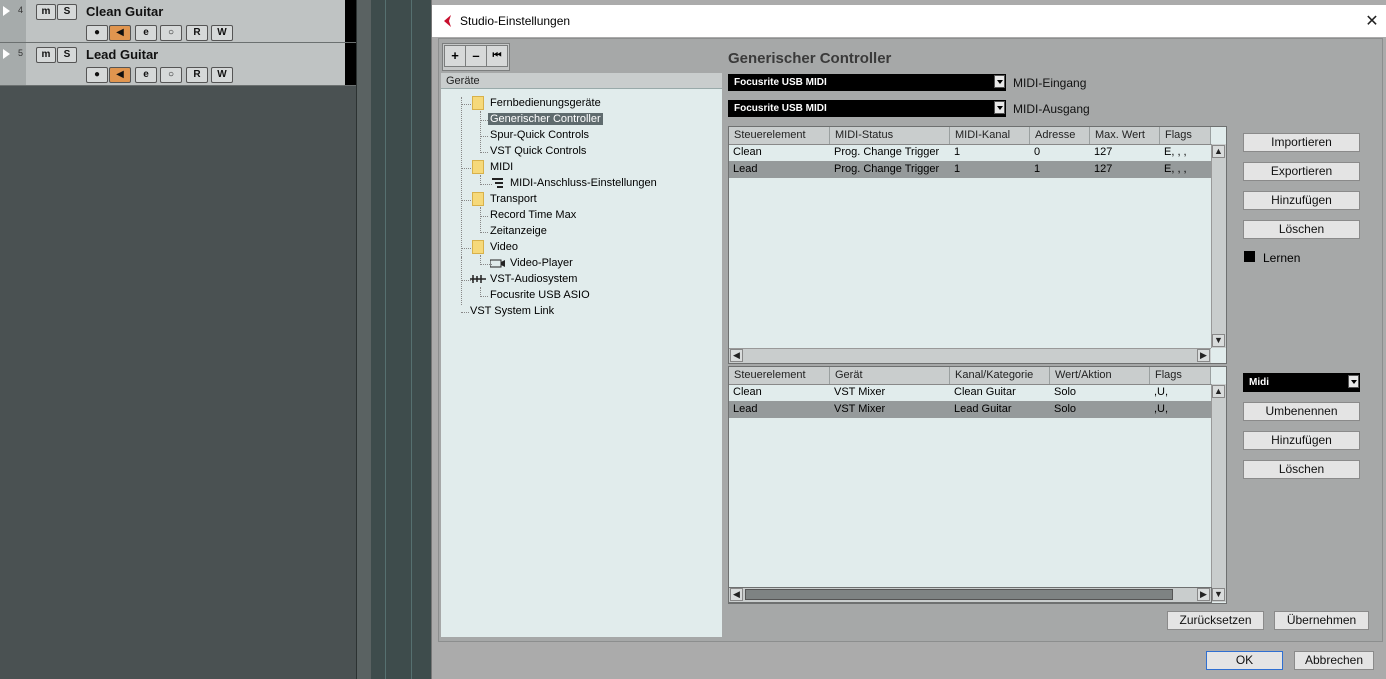  Describe the element at coordinates (890, 135) in the screenshot. I see `column-header: MIDI-Status` at that location.